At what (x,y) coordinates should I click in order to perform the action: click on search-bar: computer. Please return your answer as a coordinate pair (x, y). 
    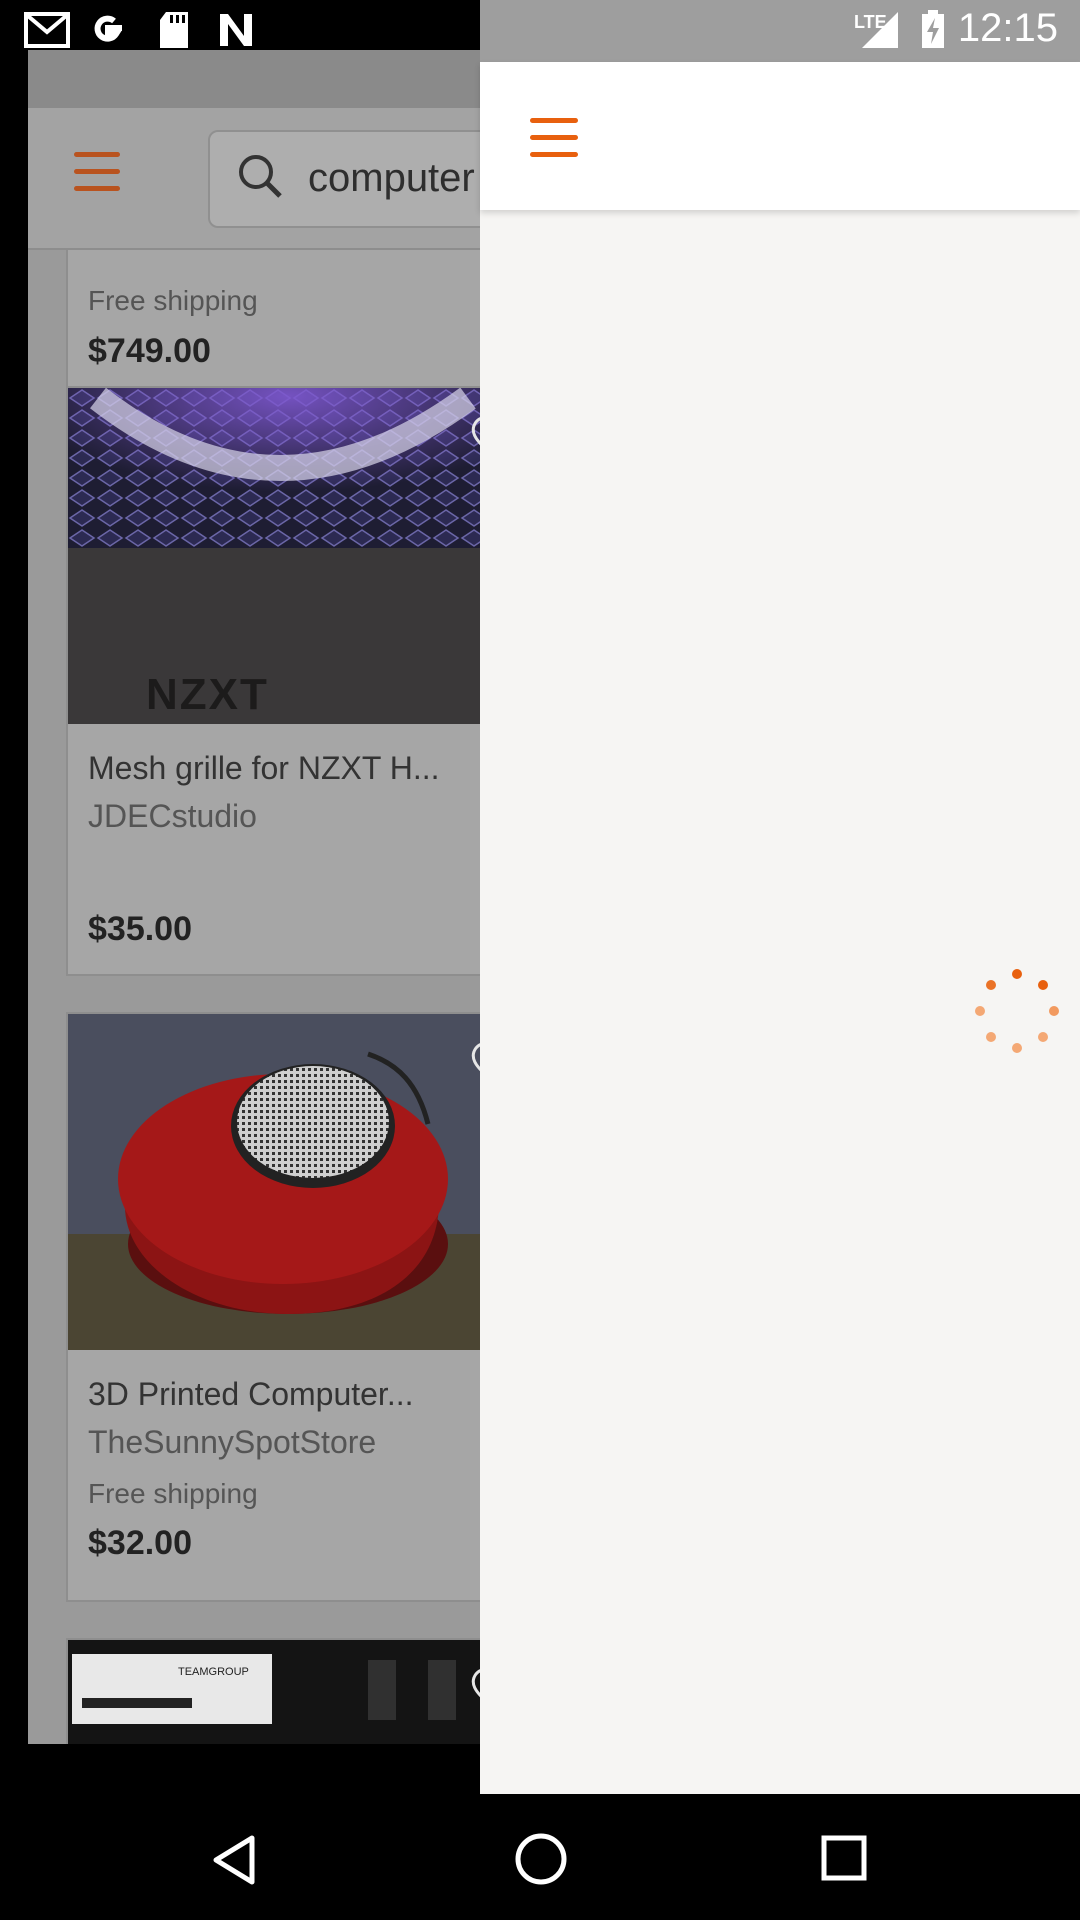
    Looking at the image, I should click on (344, 179).